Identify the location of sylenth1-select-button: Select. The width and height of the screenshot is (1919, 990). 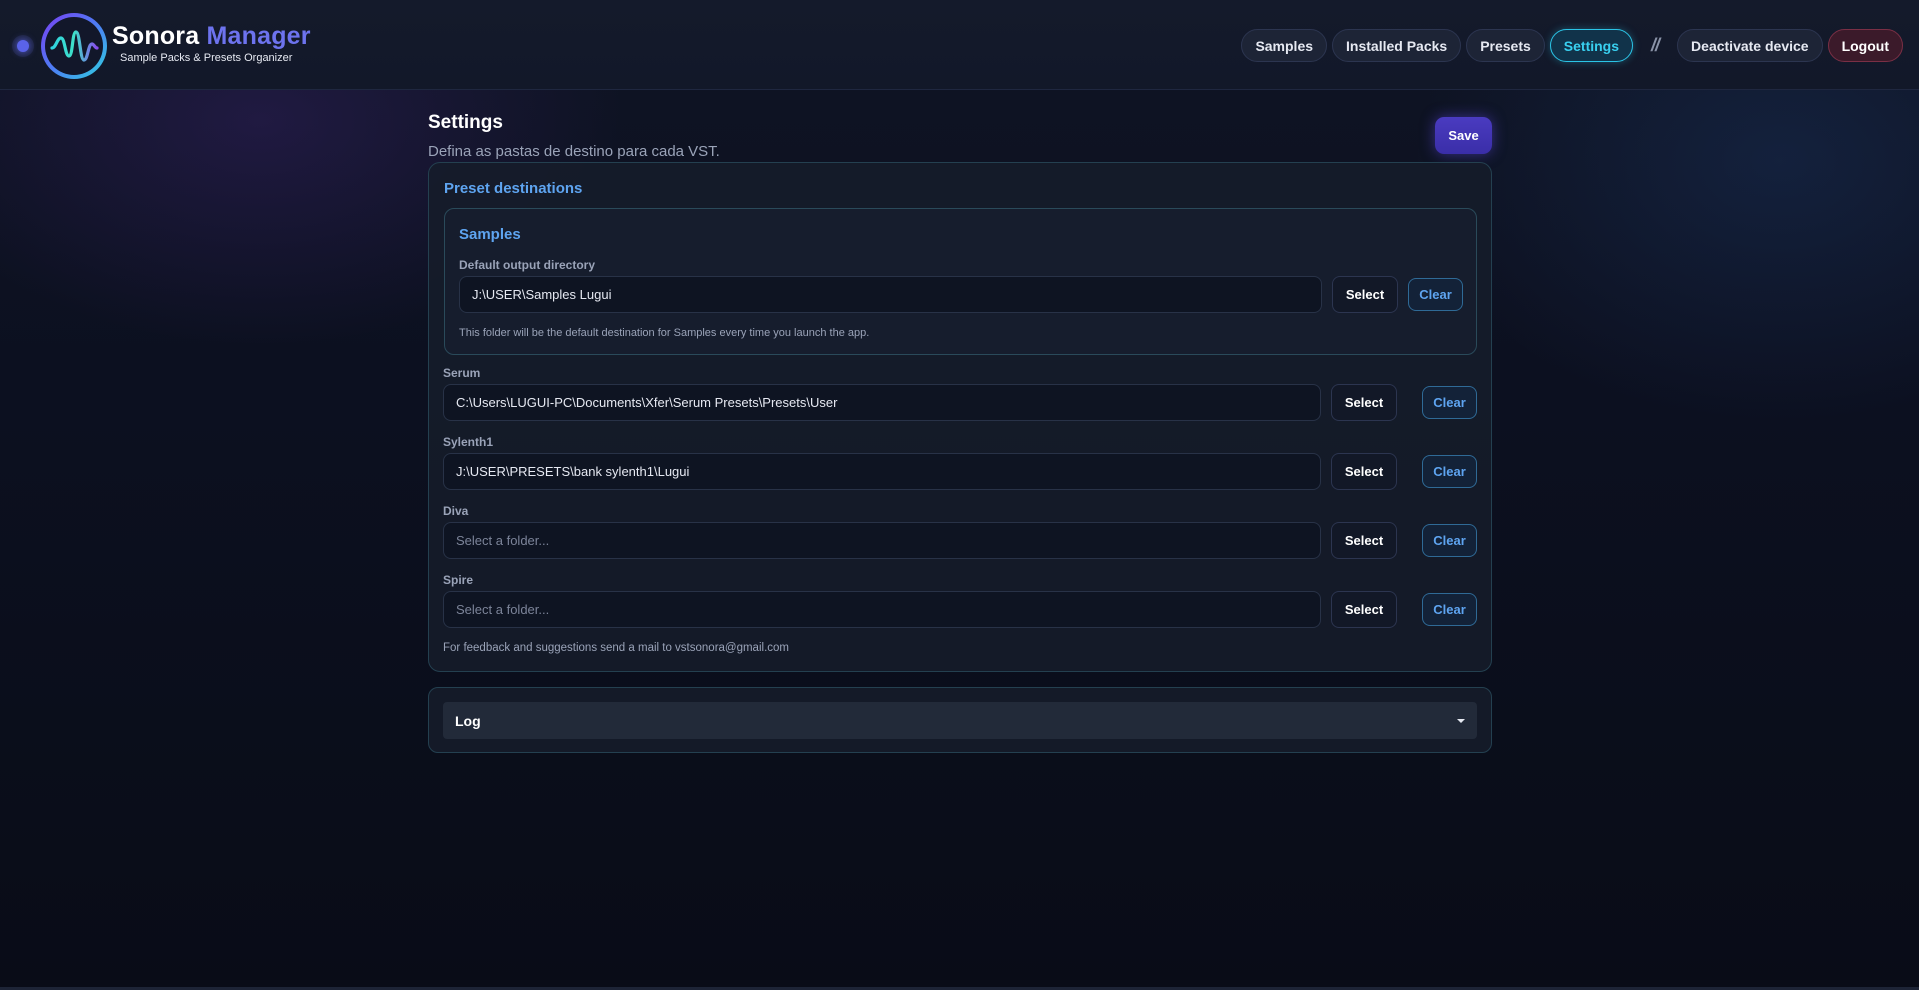
(1364, 471).